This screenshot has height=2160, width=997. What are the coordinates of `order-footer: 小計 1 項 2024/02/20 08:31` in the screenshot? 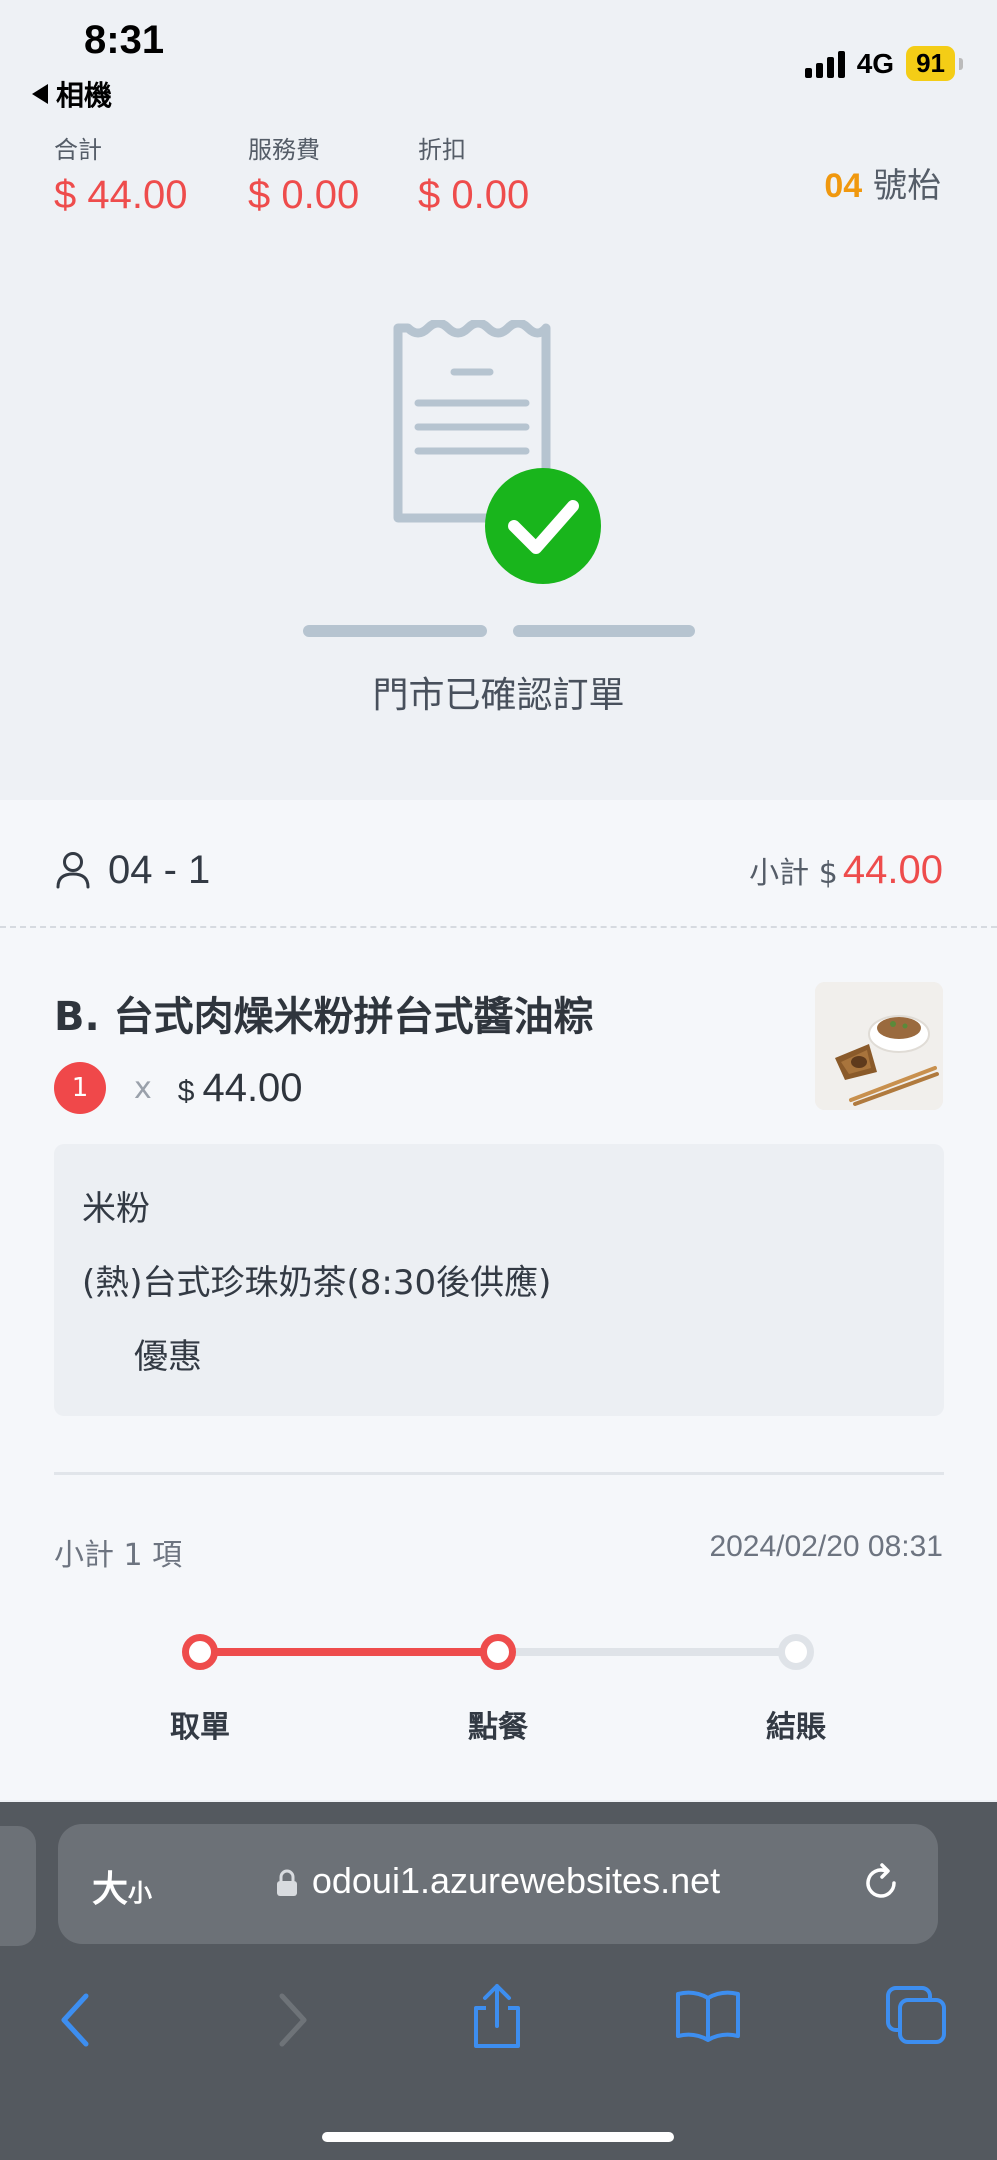 It's located at (498, 1552).